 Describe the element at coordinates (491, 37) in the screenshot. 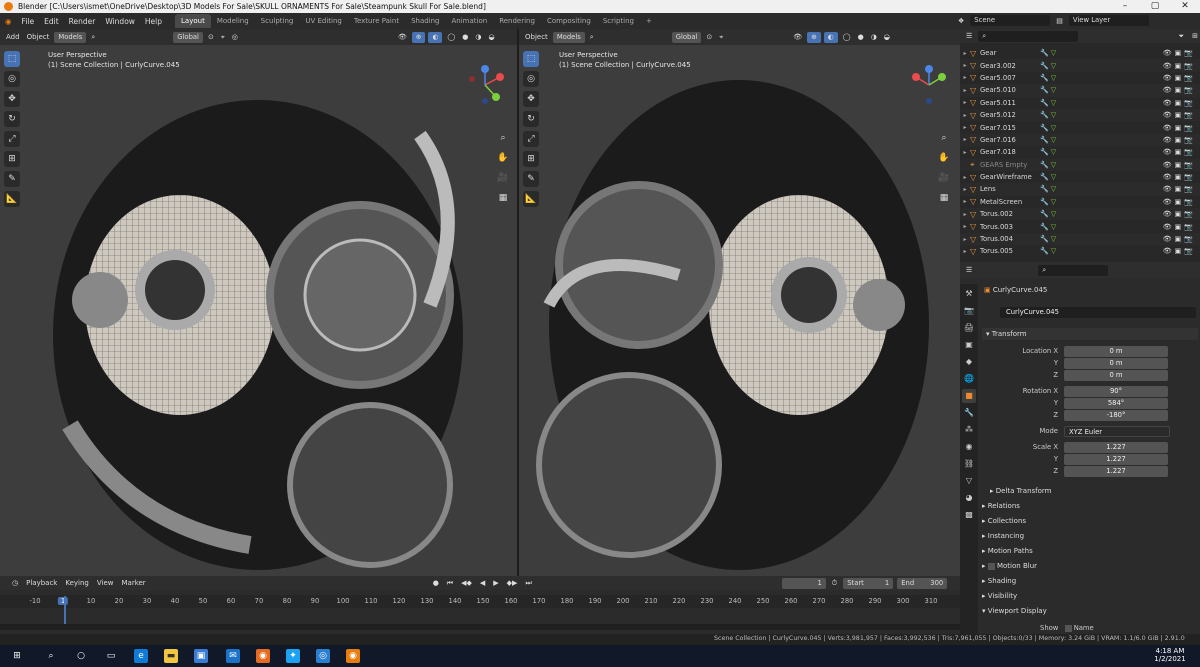

I see `shading-rendered-icon: ◒` at that location.